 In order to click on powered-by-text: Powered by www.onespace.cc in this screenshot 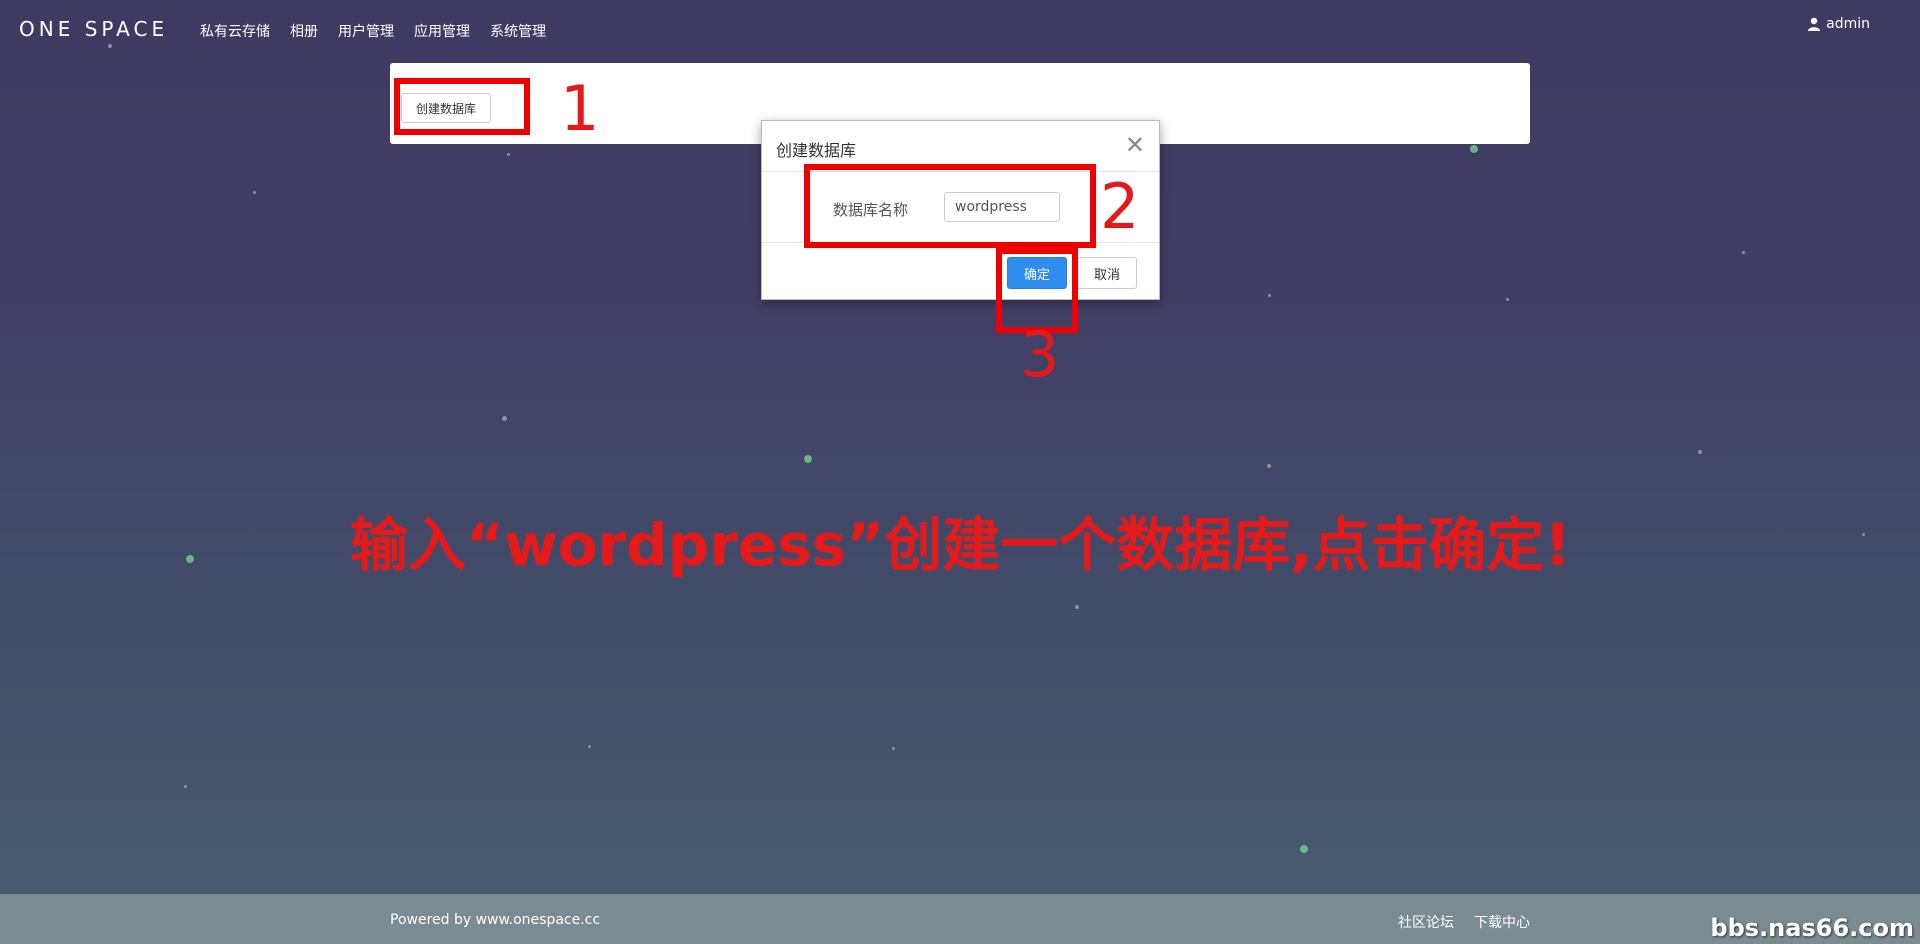, I will do `click(495, 920)`.